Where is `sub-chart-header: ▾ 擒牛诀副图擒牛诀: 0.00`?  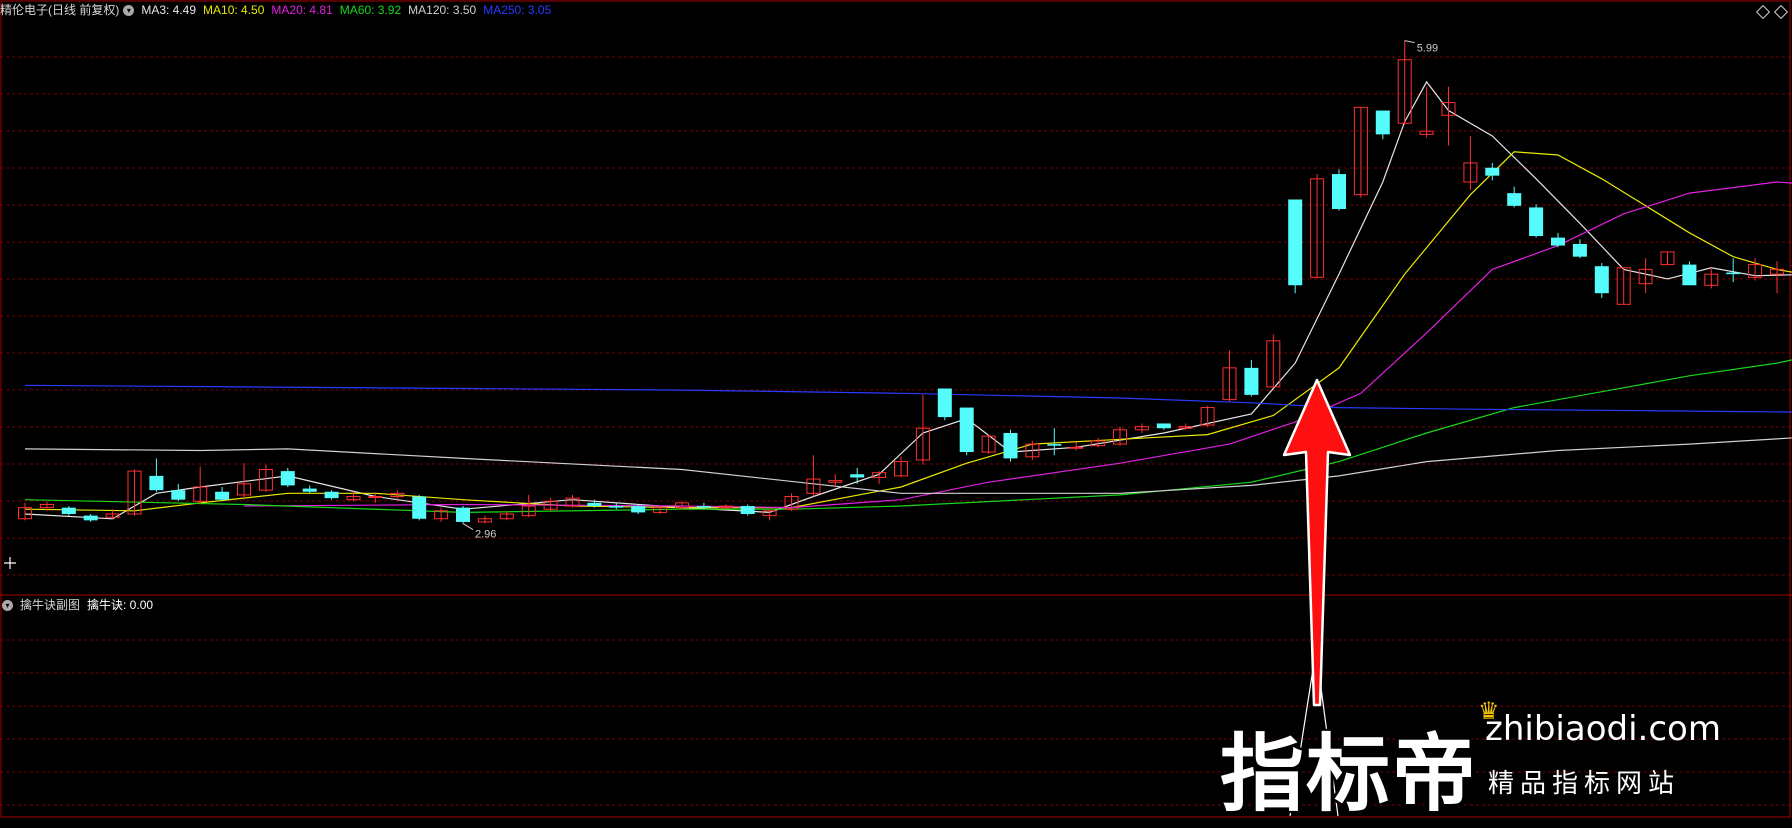 sub-chart-header: ▾ 擒牛诀副图擒牛诀: 0.00 is located at coordinates (80, 605).